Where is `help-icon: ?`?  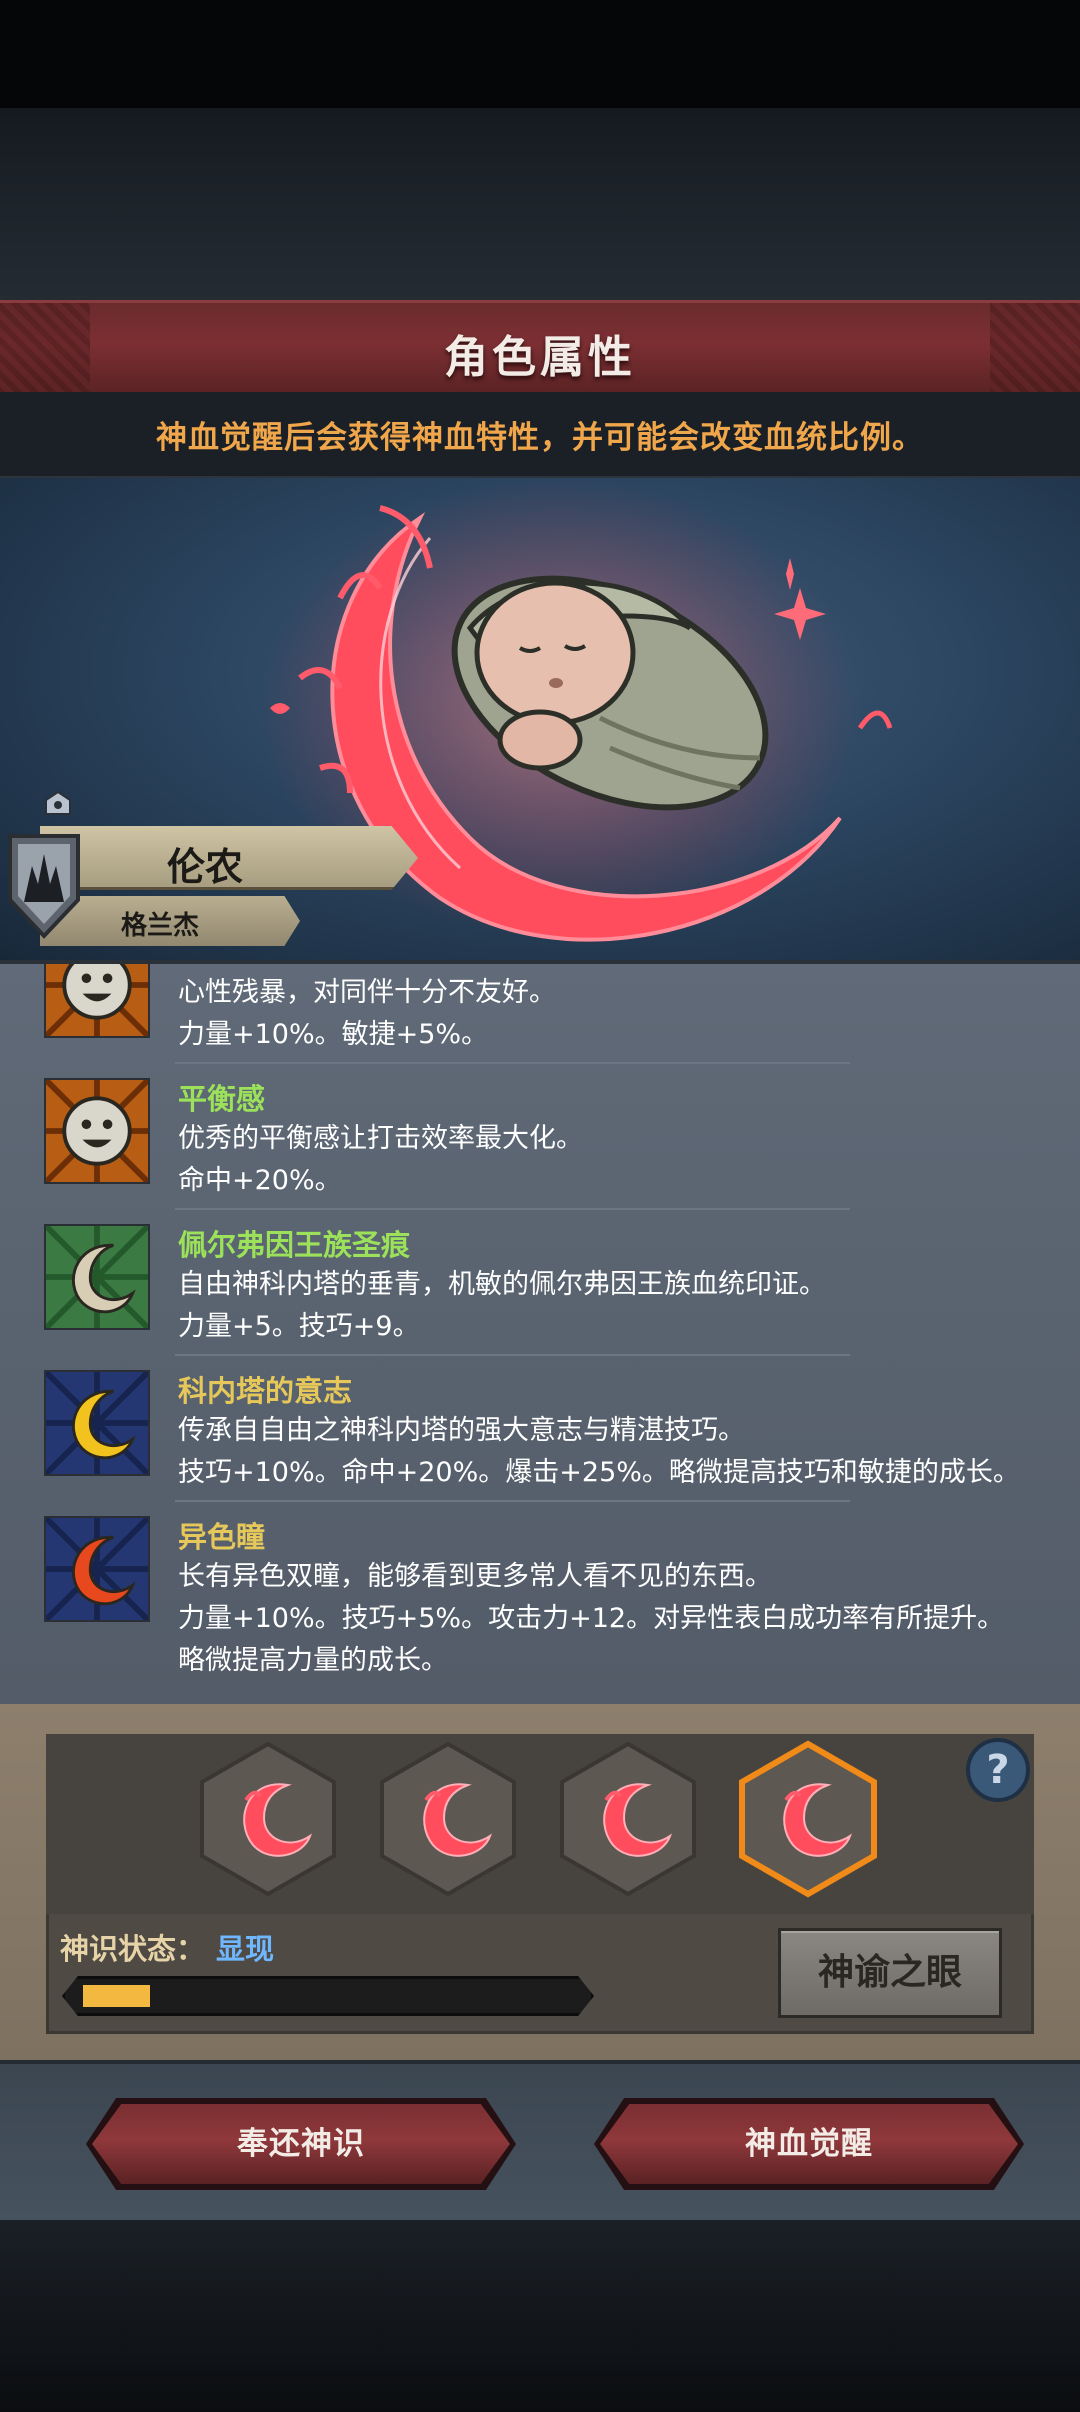
help-icon: ? is located at coordinates (998, 1770).